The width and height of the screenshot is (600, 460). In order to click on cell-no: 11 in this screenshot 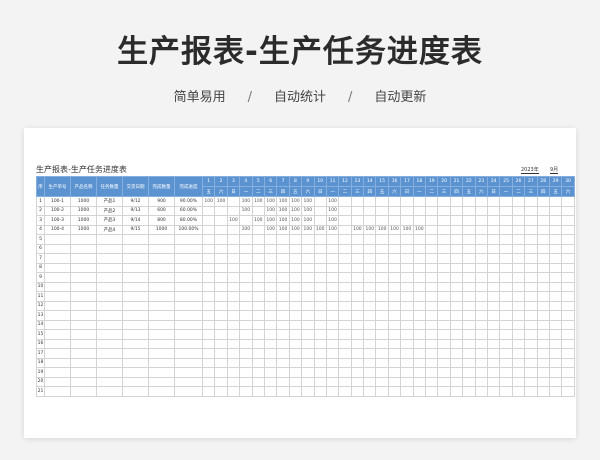, I will do `click(40, 296)`.